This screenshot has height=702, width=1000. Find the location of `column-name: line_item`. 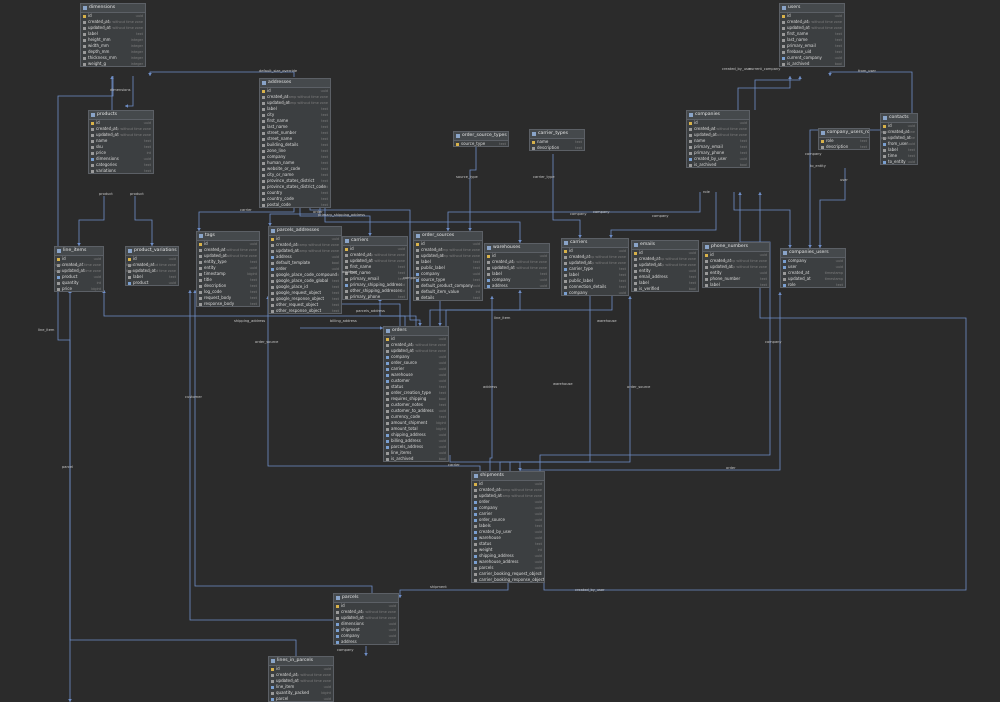

column-name: line_item is located at coordinates (285, 686).